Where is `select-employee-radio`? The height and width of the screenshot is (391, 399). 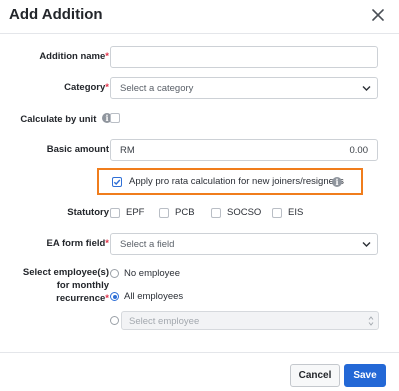 select-employee-radio is located at coordinates (114, 320).